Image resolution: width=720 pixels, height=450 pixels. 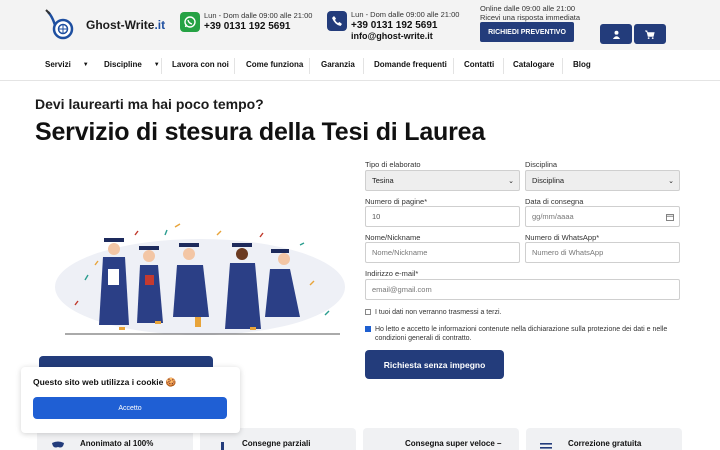 I want to click on user-icon, so click(x=616, y=34).